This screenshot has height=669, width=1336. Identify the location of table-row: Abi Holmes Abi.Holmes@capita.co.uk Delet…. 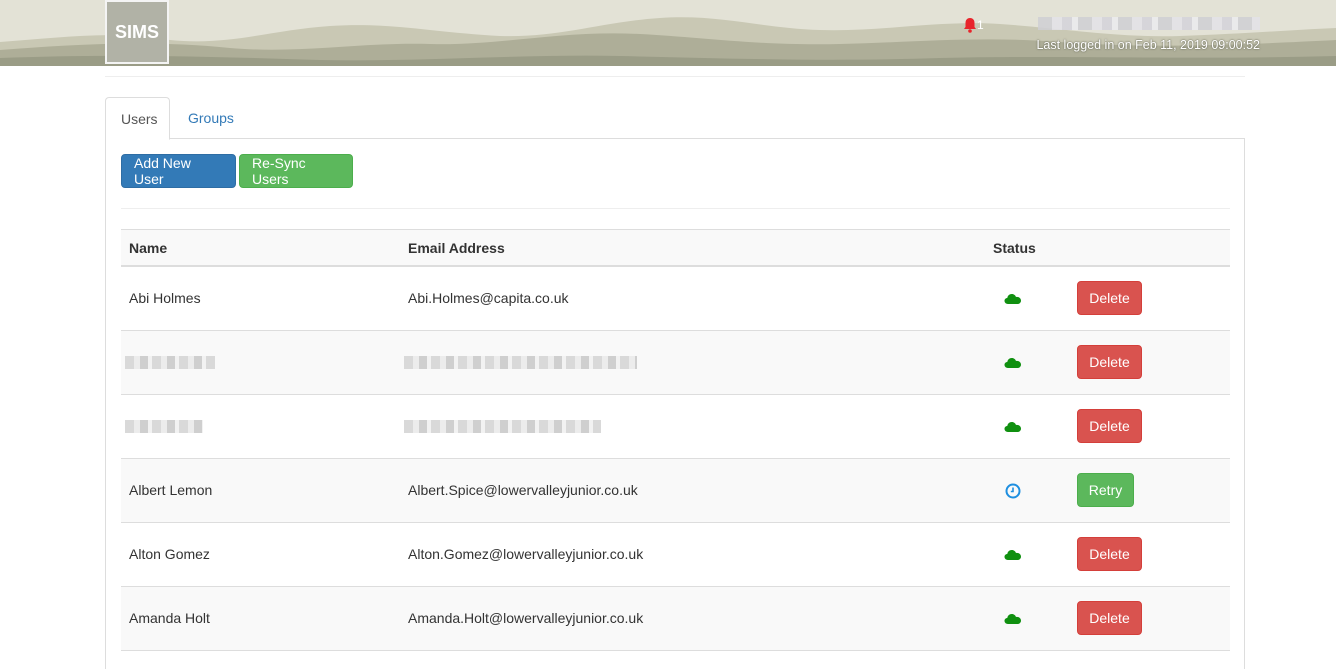
(675, 299).